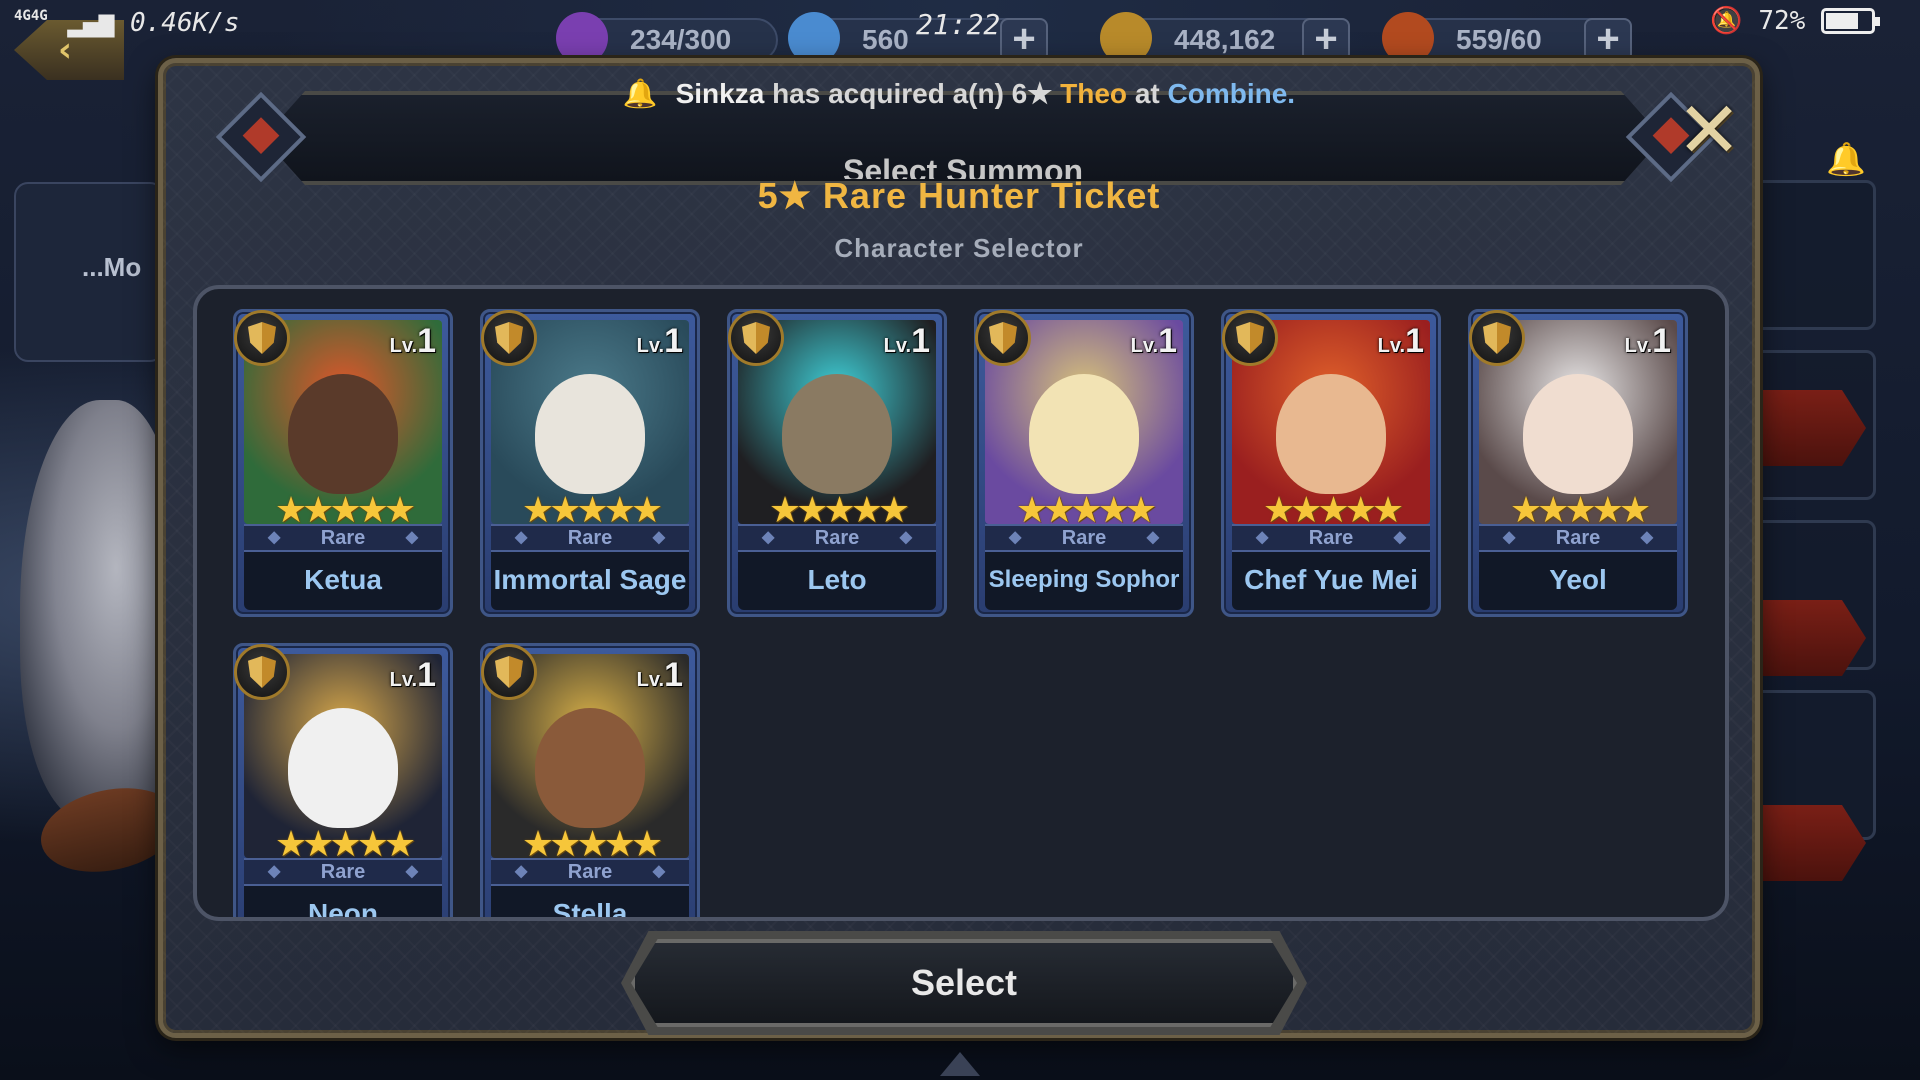 The width and height of the screenshot is (1920, 1080). What do you see at coordinates (1084, 581) in the screenshot?
I see `character-name: Sleeping Sophor` at bounding box center [1084, 581].